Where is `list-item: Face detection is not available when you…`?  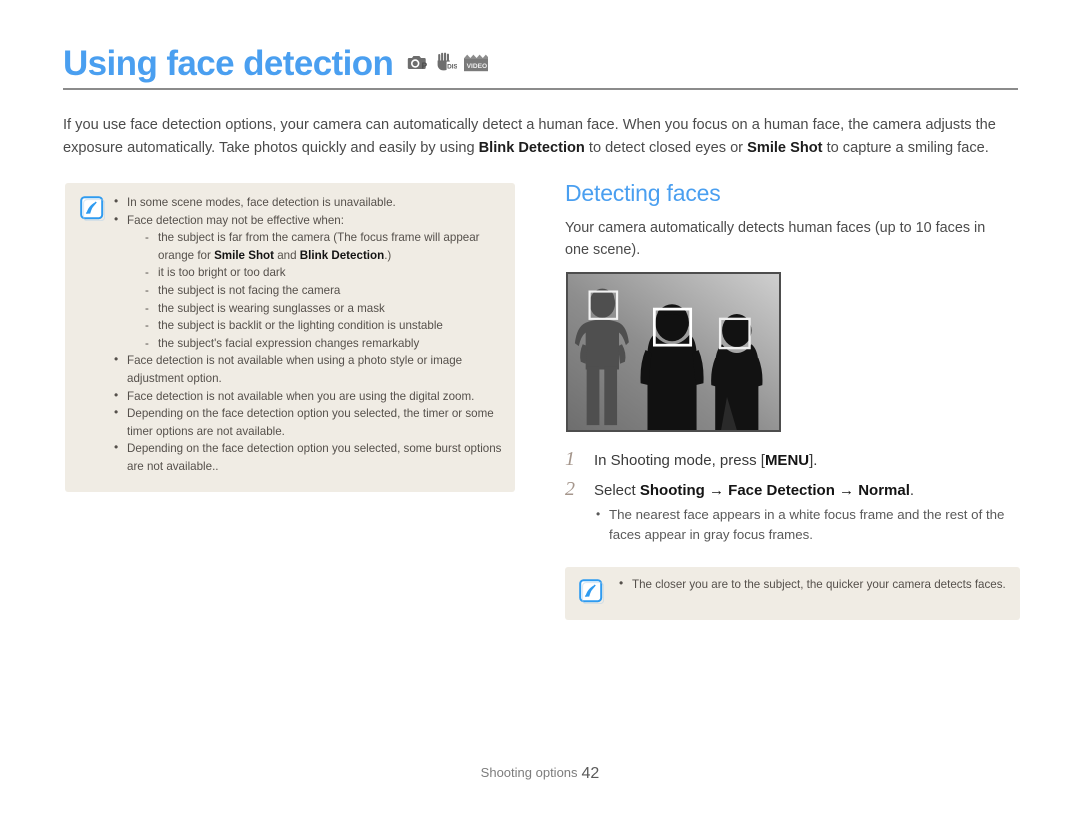
list-item: Face detection is not available when you… is located at coordinates (308, 396).